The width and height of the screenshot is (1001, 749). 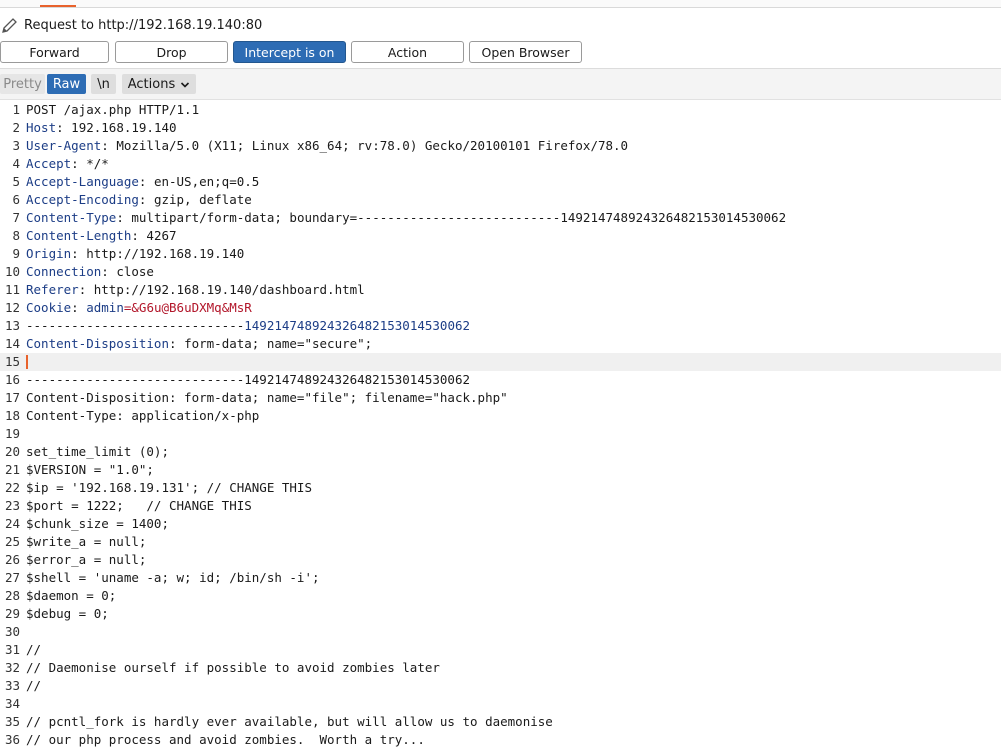 What do you see at coordinates (12, 649) in the screenshot?
I see `line-number: 31` at bounding box center [12, 649].